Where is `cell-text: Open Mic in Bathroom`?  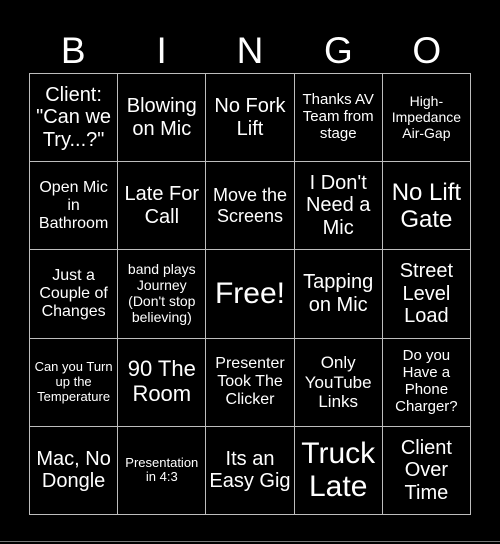
cell-text: Open Mic in Bathroom is located at coordinates (73, 205).